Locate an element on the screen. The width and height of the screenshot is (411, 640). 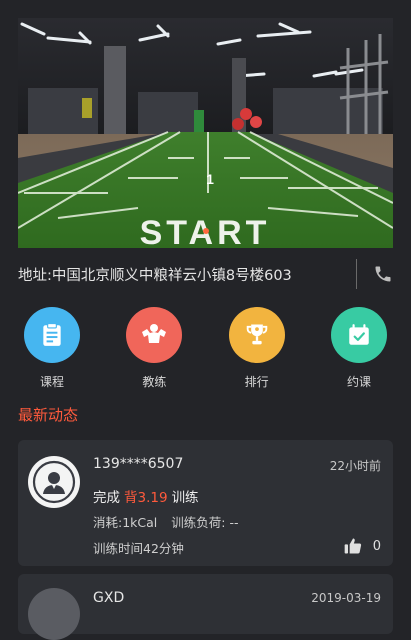
like-count: 0 is located at coordinates (376, 546).